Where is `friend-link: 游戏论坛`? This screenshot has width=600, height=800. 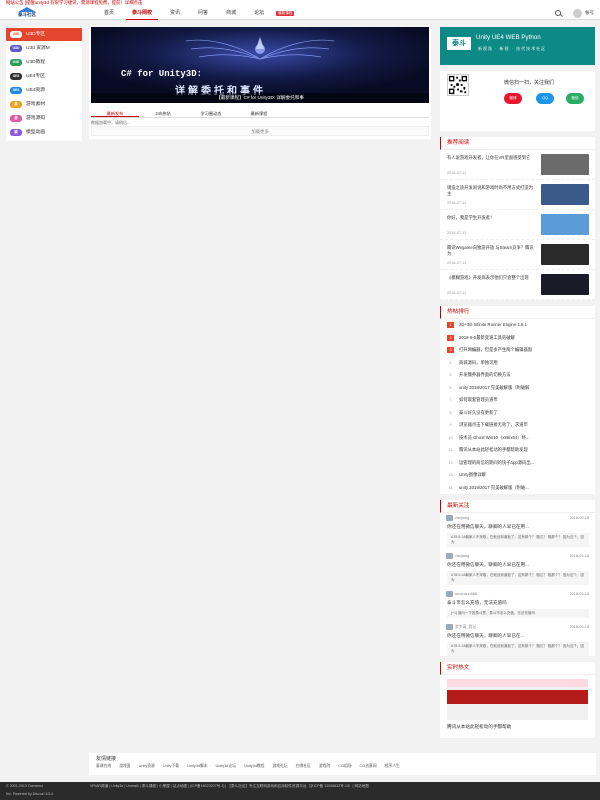
friend-link: 游戏论坛 is located at coordinates (279, 766).